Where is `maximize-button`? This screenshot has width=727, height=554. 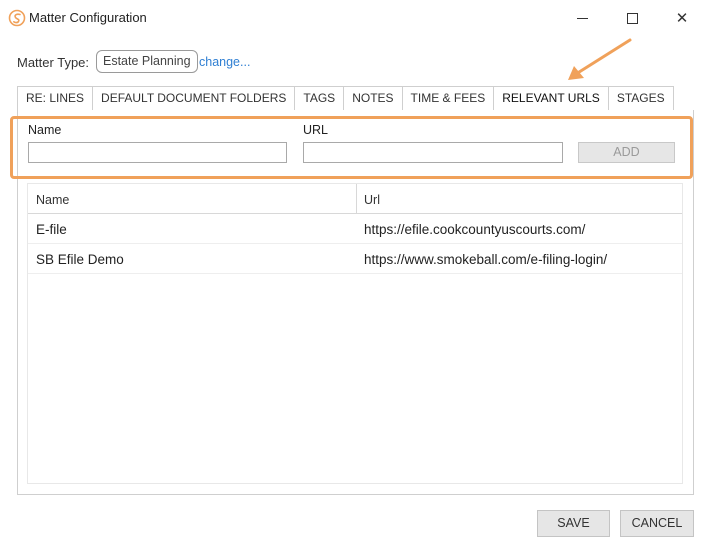
maximize-button is located at coordinates (632, 18).